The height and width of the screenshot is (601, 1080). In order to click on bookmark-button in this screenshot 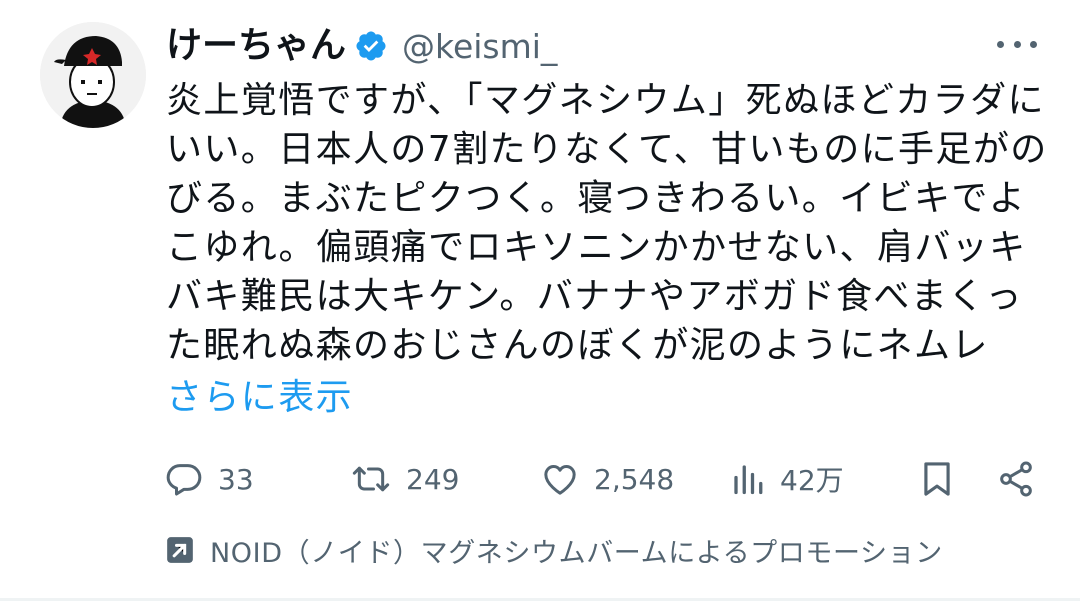, I will do `click(937, 479)`.